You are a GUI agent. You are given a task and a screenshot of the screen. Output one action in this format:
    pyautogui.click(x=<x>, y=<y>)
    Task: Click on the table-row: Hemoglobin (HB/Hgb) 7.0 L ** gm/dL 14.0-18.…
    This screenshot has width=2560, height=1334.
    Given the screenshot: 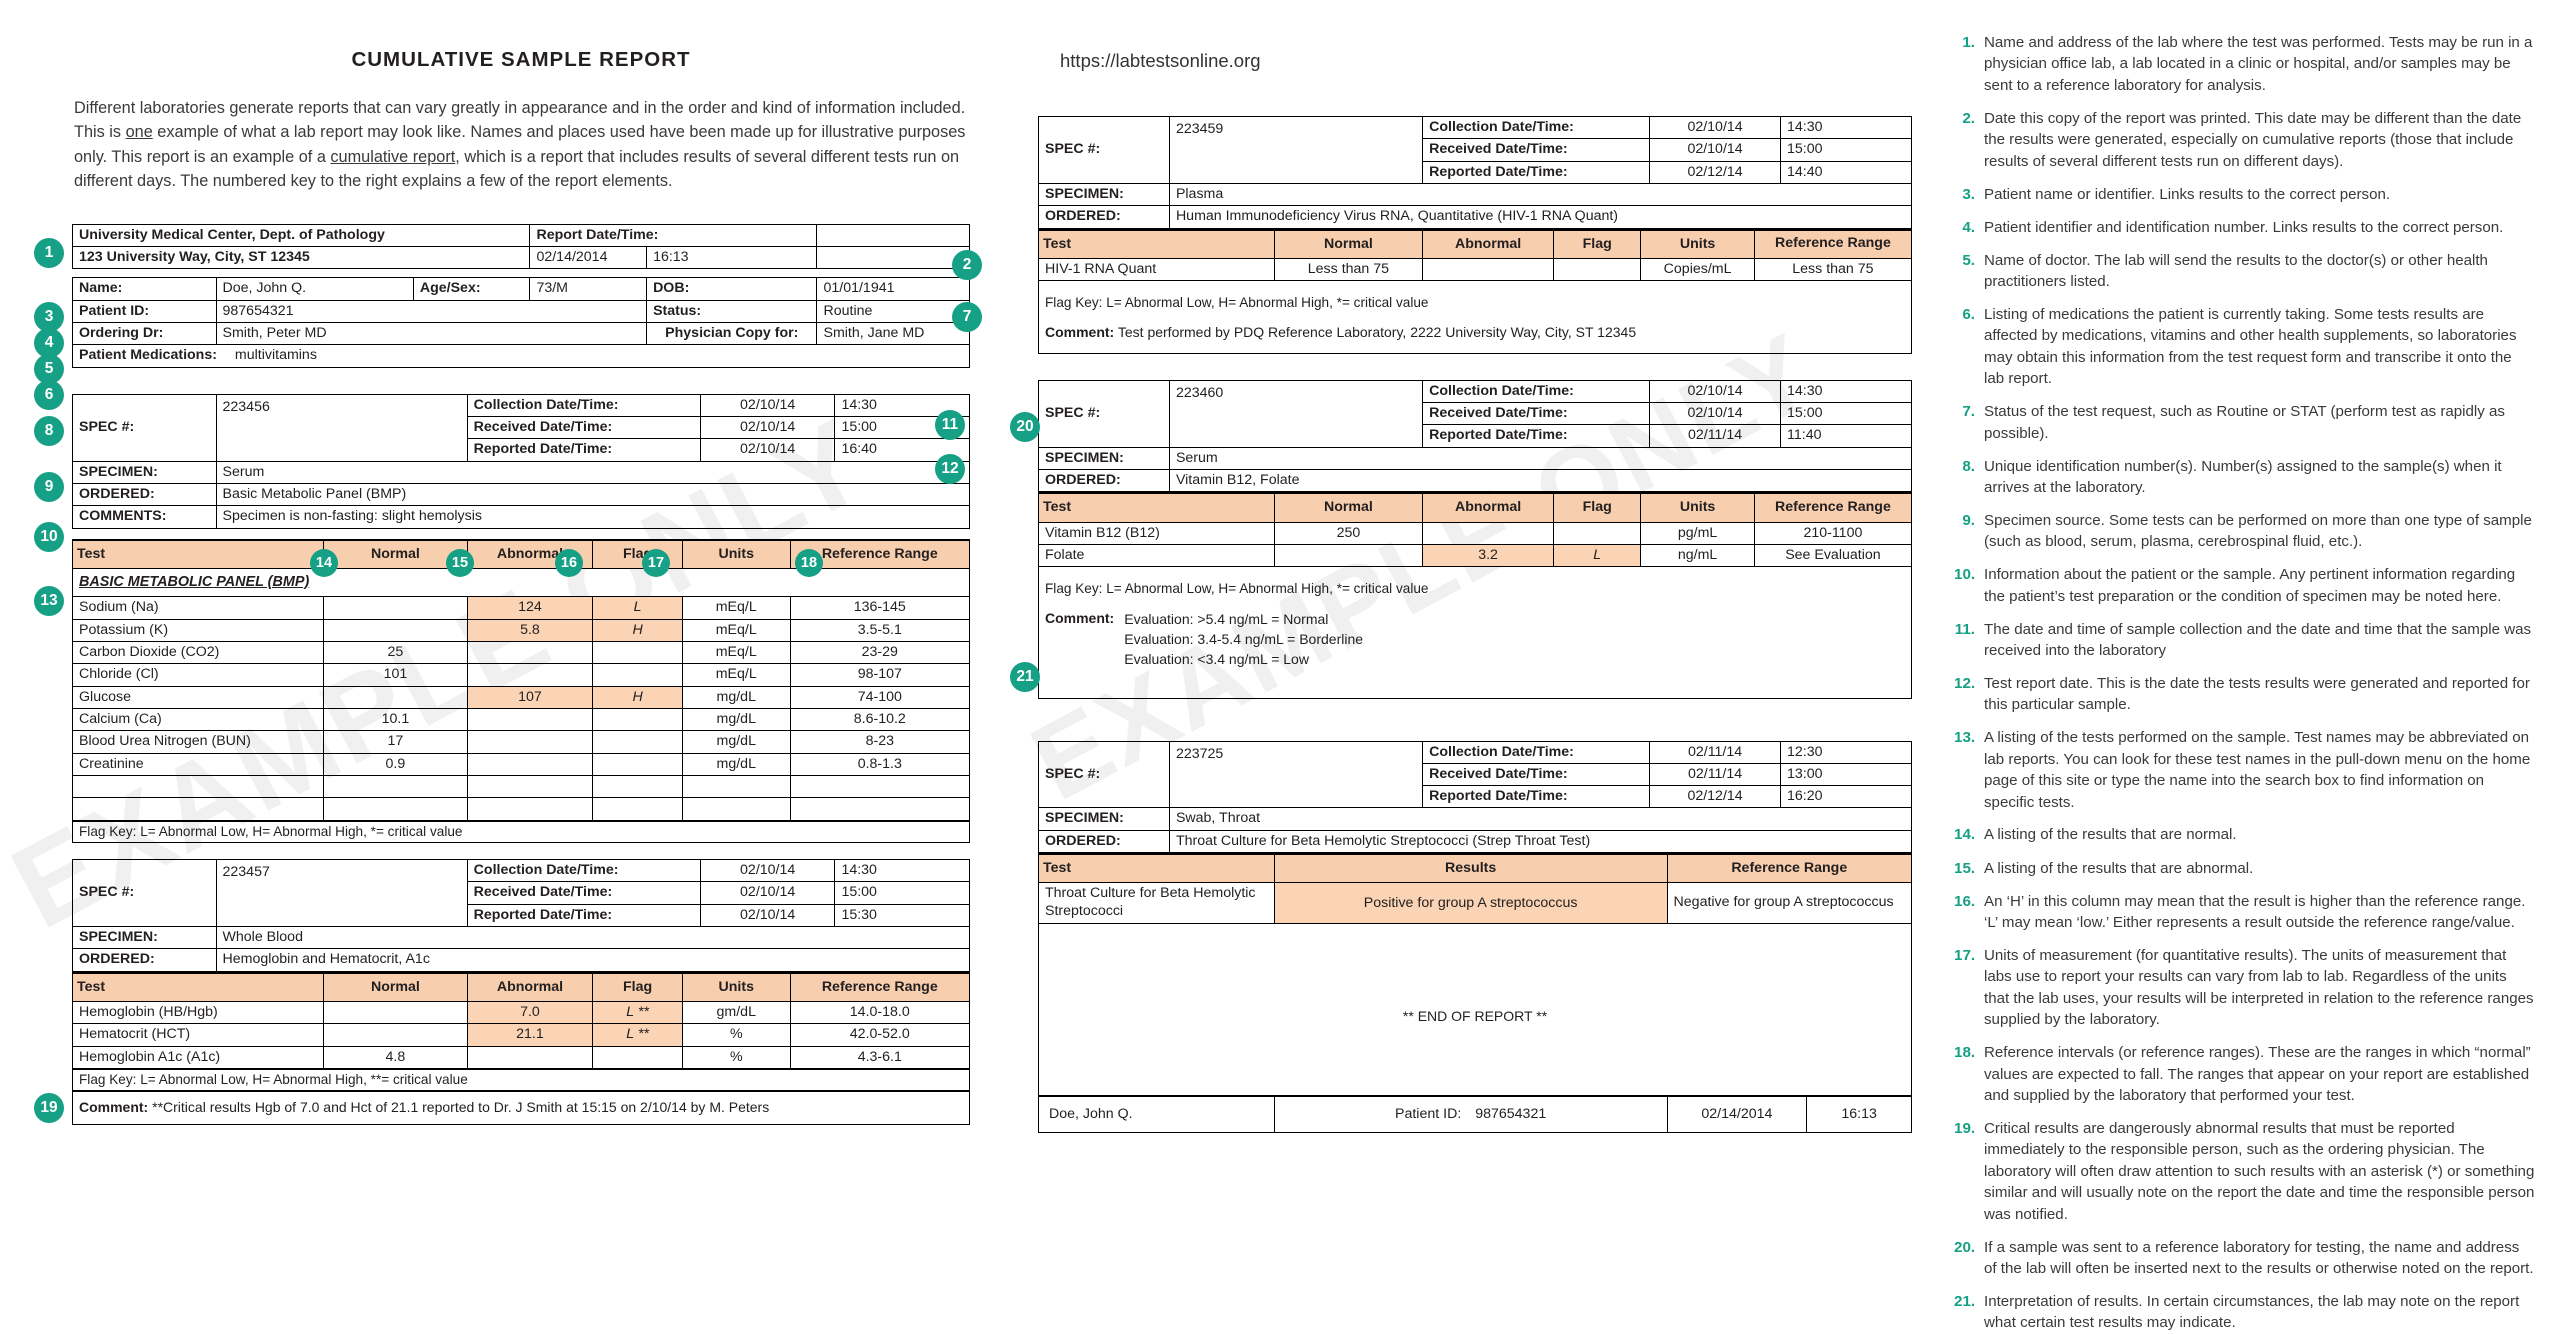 What is the action you would take?
    pyautogui.click(x=521, y=1012)
    